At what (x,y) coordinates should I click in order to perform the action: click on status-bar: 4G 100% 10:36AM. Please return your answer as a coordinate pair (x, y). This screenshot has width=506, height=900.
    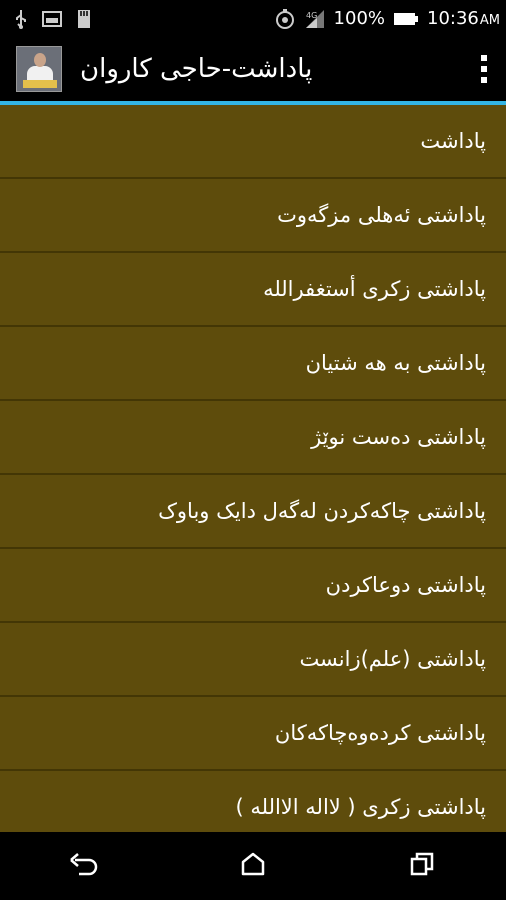
    Looking at the image, I should click on (253, 18).